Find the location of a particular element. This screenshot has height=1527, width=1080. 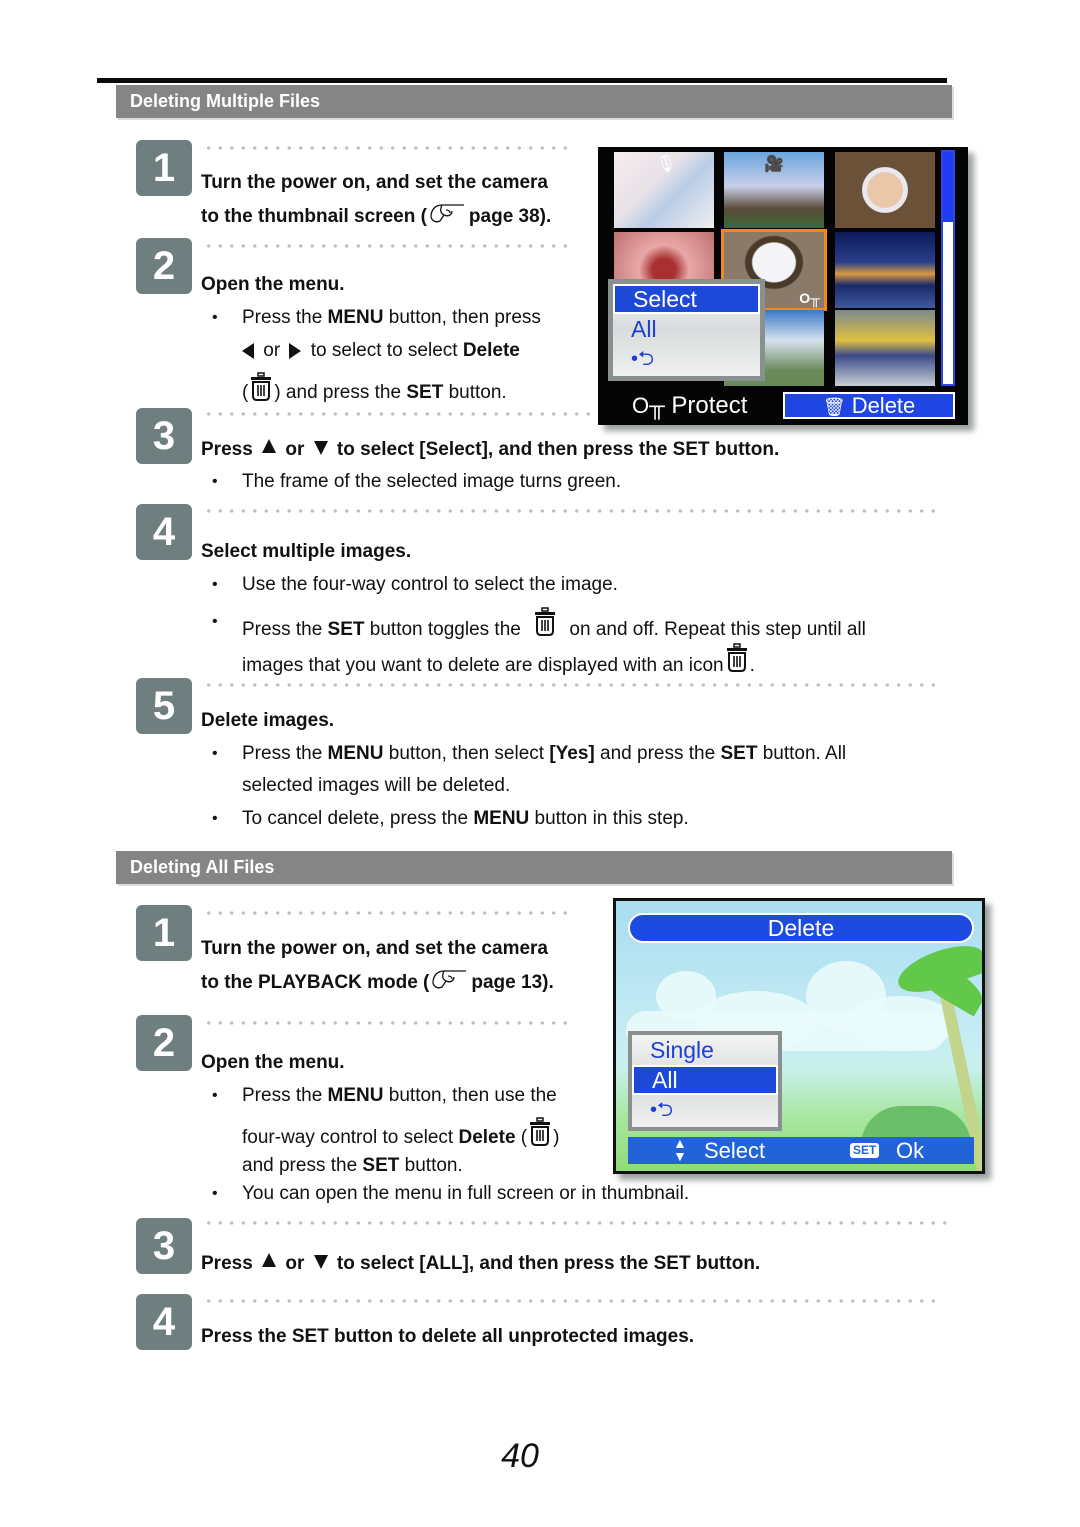

protect-option: O╥ Protect is located at coordinates (689, 406).